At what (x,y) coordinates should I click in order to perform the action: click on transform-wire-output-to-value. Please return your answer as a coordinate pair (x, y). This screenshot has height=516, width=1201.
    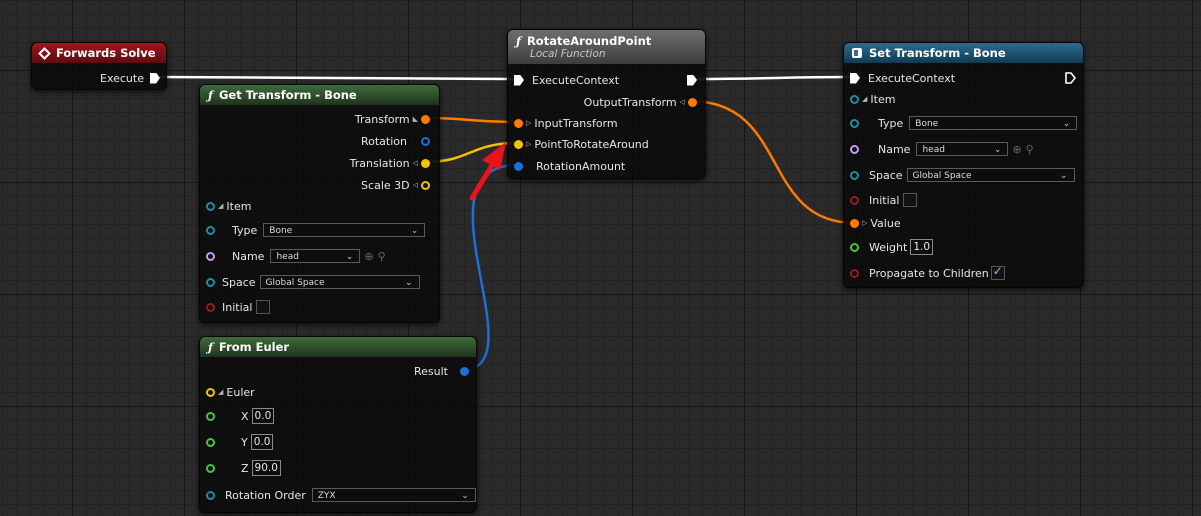
    Looking at the image, I should click on (772, 162).